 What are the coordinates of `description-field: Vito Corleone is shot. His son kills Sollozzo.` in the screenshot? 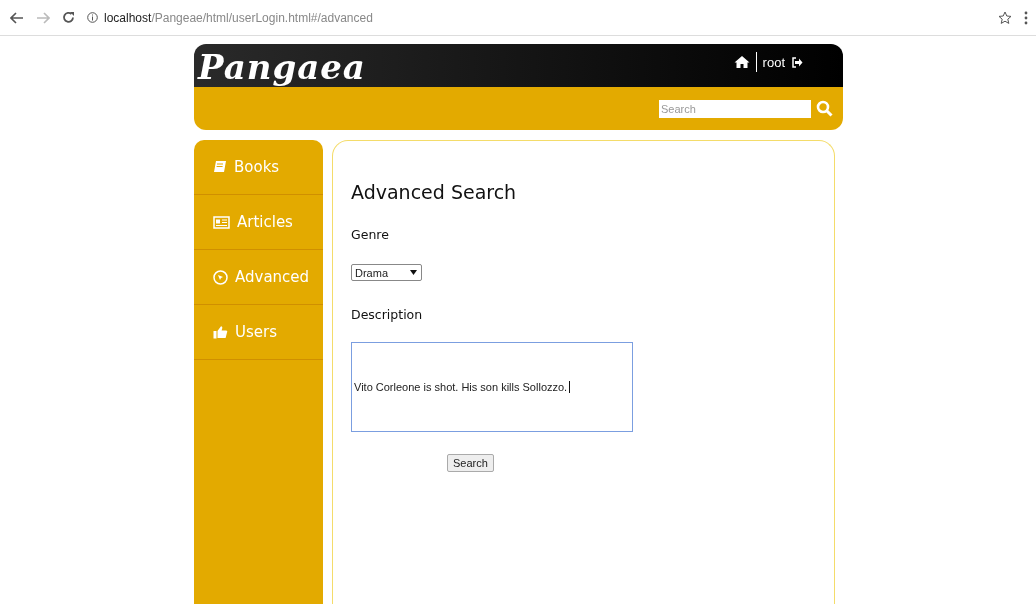 It's located at (492, 387).